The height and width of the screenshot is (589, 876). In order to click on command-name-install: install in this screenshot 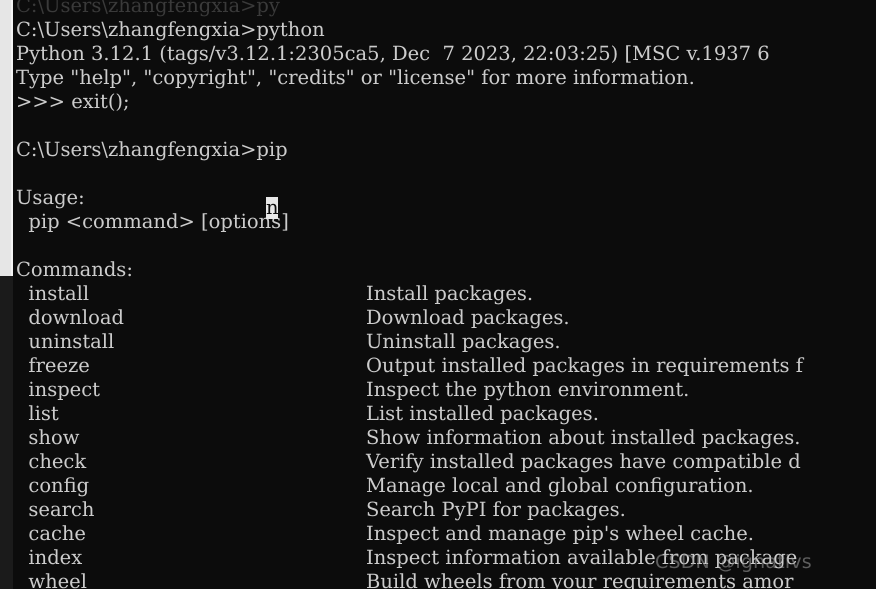, I will do `click(53, 293)`.